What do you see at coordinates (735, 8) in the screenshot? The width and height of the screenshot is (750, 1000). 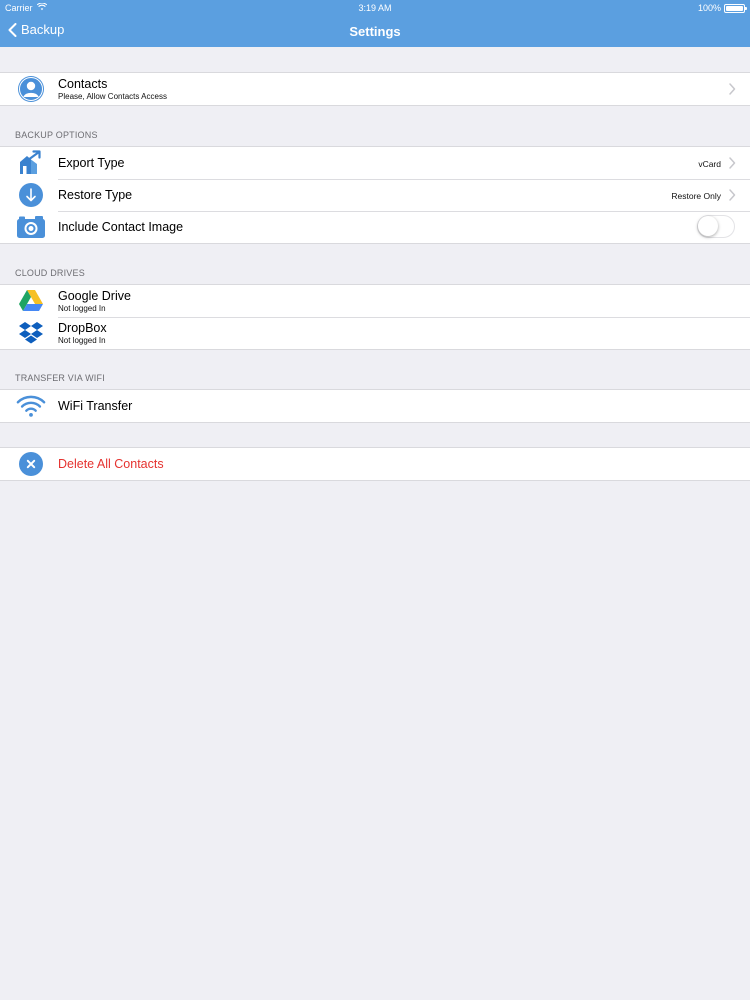 I see `battery-icon` at bounding box center [735, 8].